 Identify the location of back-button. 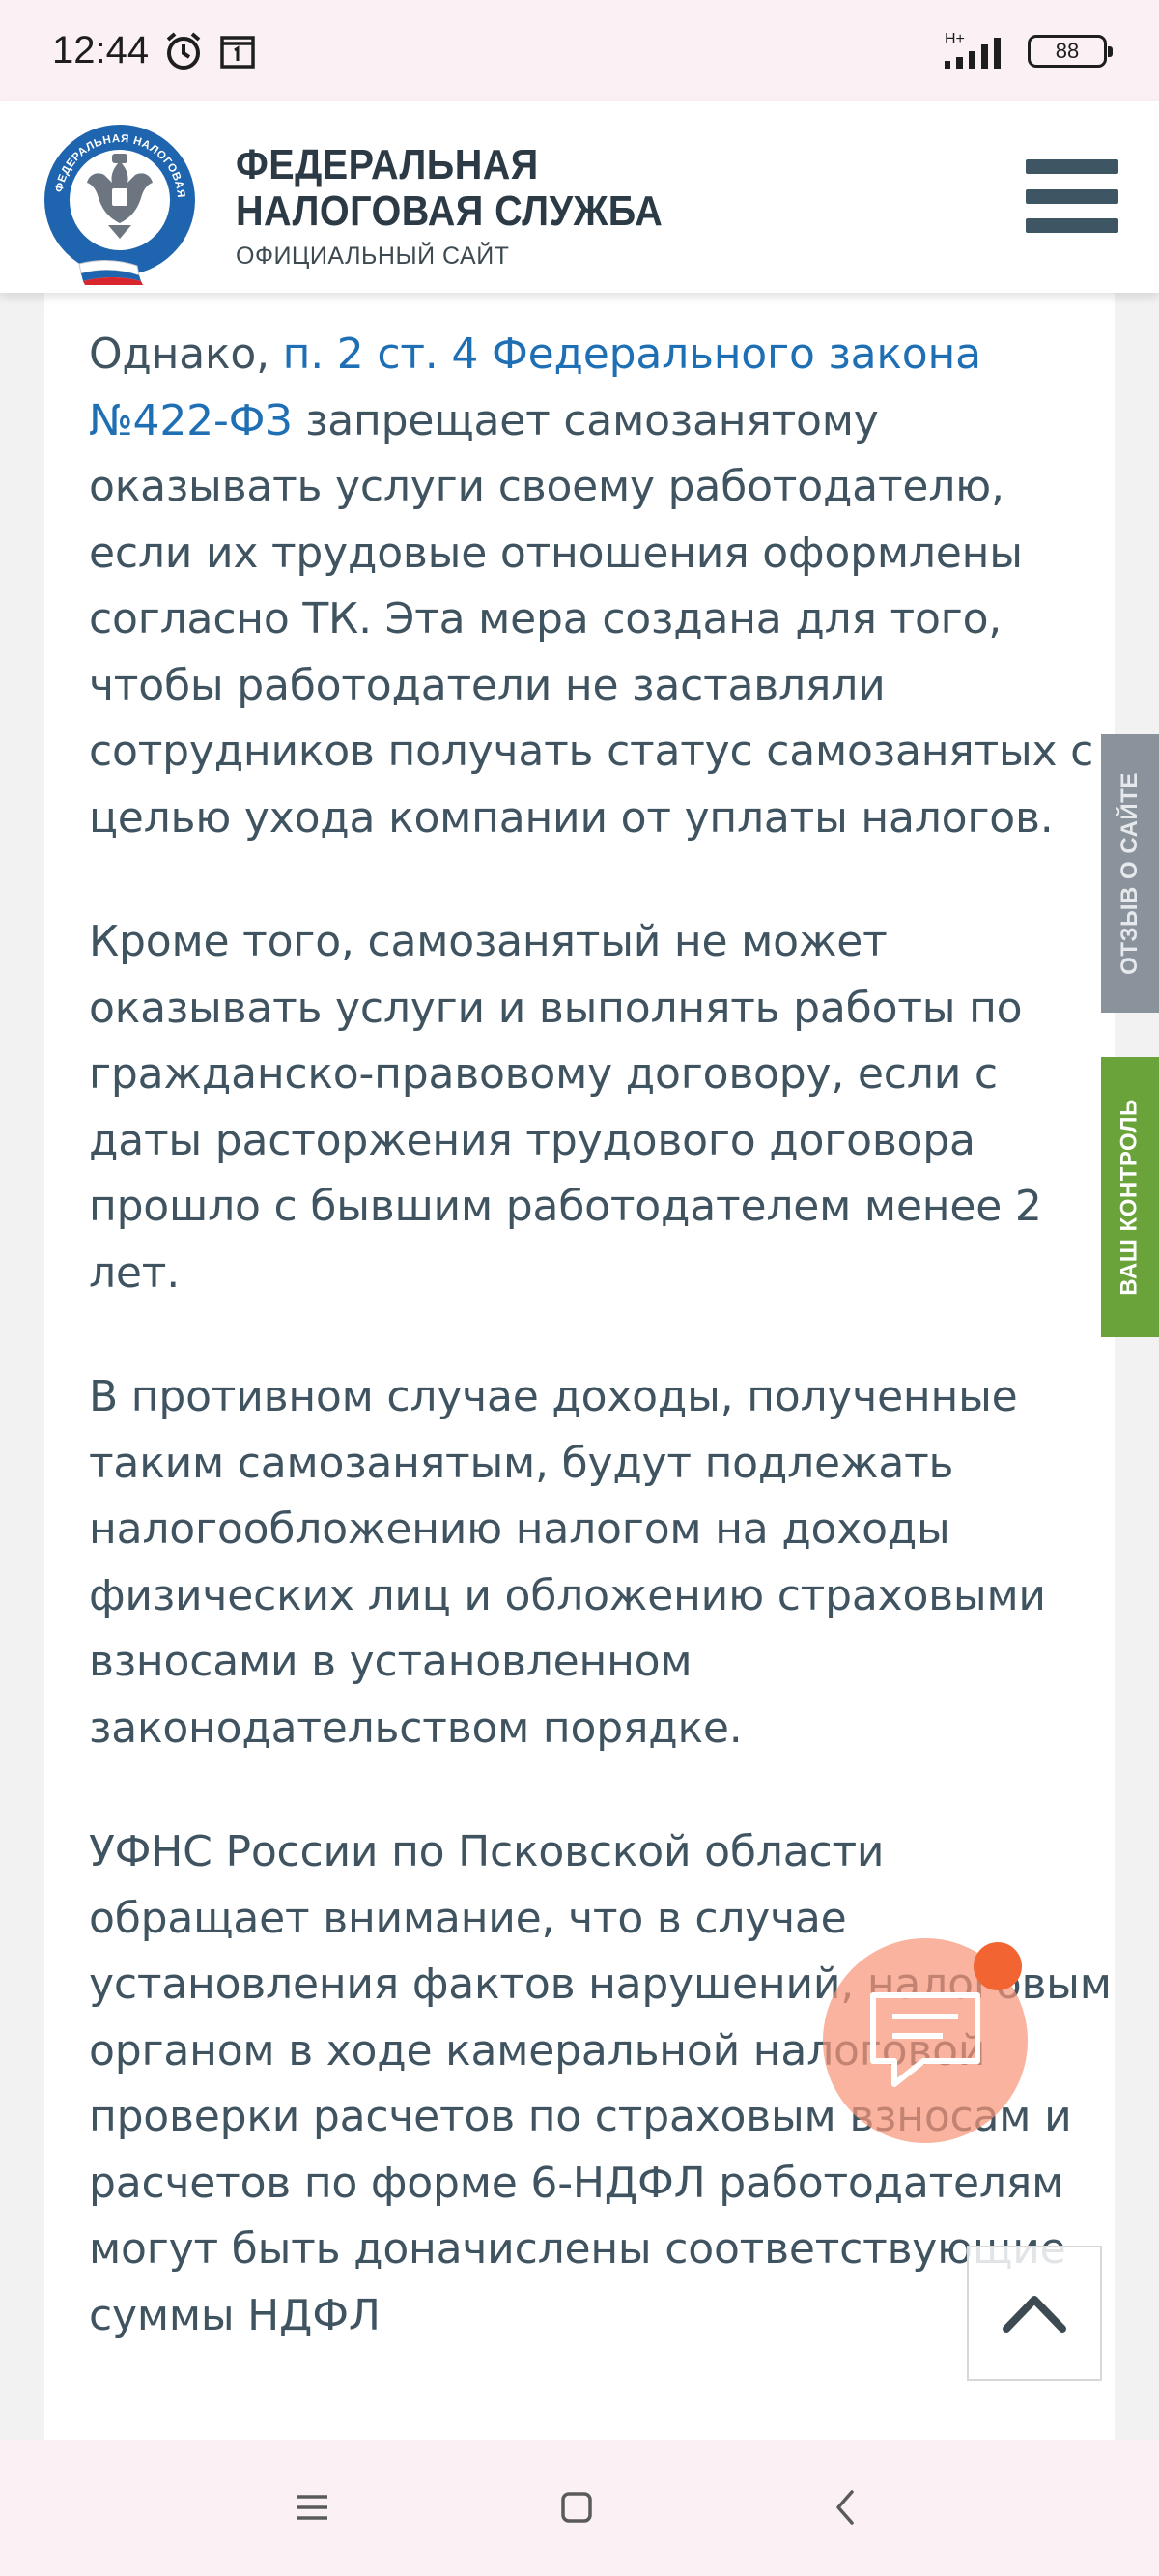
(845, 2508).